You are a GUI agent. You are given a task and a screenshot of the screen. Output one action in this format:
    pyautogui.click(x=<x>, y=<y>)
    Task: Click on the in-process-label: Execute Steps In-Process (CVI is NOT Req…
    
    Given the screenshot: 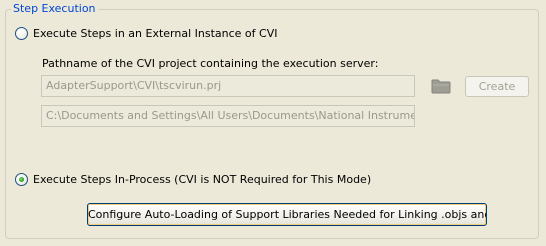 What is the action you would take?
    pyautogui.click(x=202, y=179)
    